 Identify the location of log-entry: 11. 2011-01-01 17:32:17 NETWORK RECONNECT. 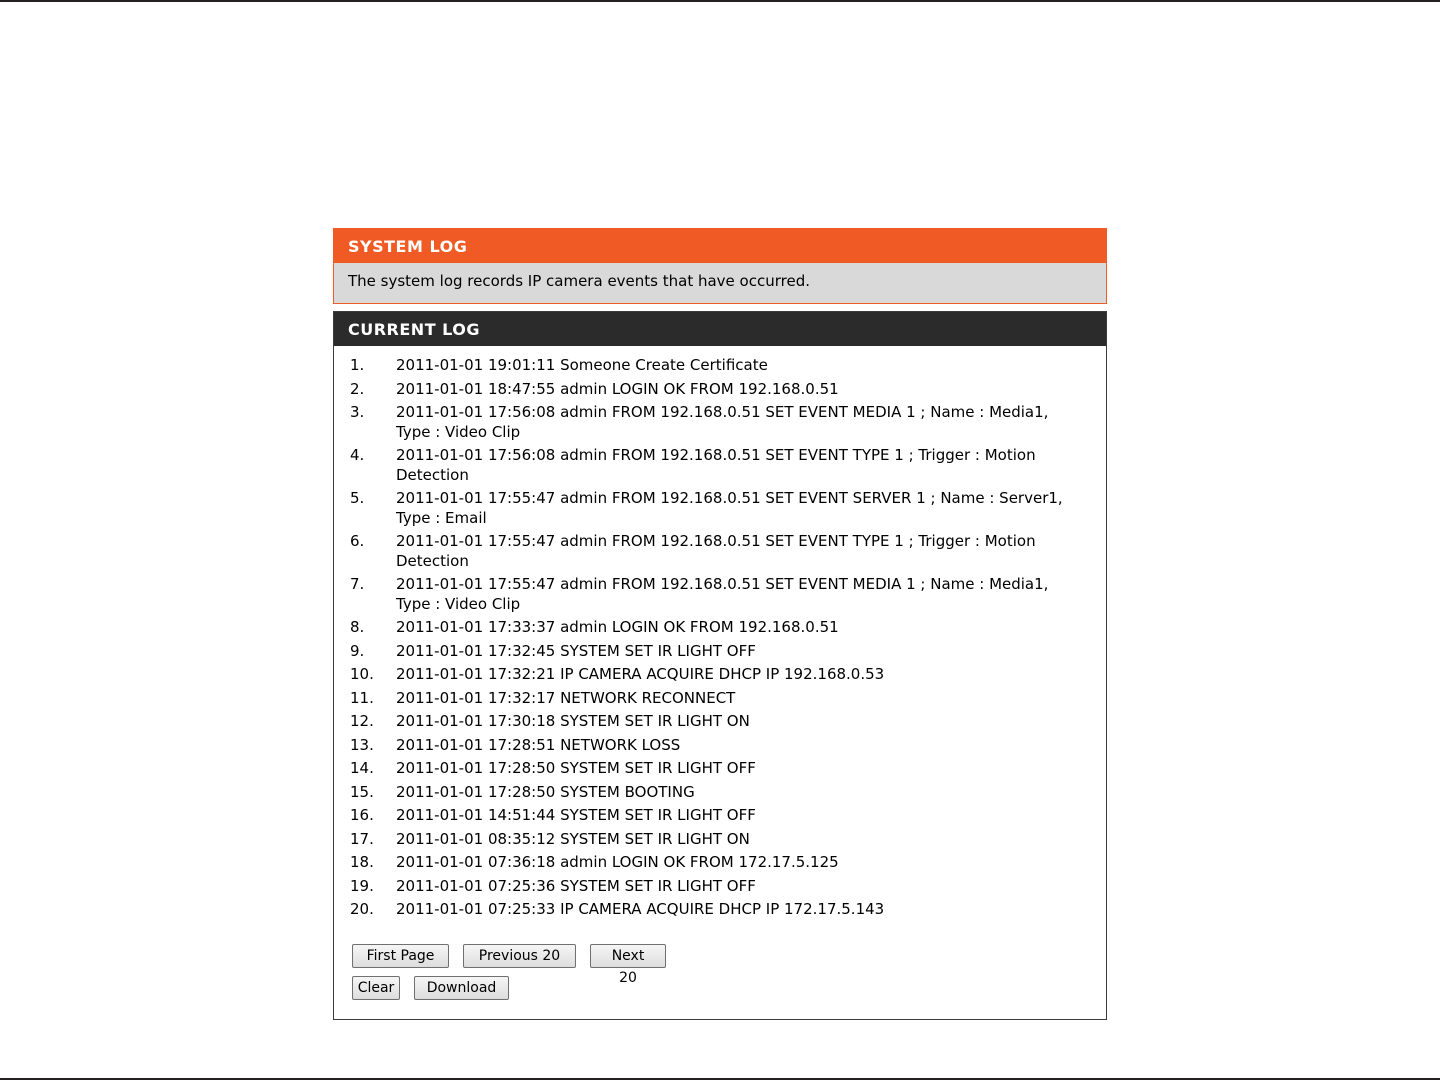
(720, 699).